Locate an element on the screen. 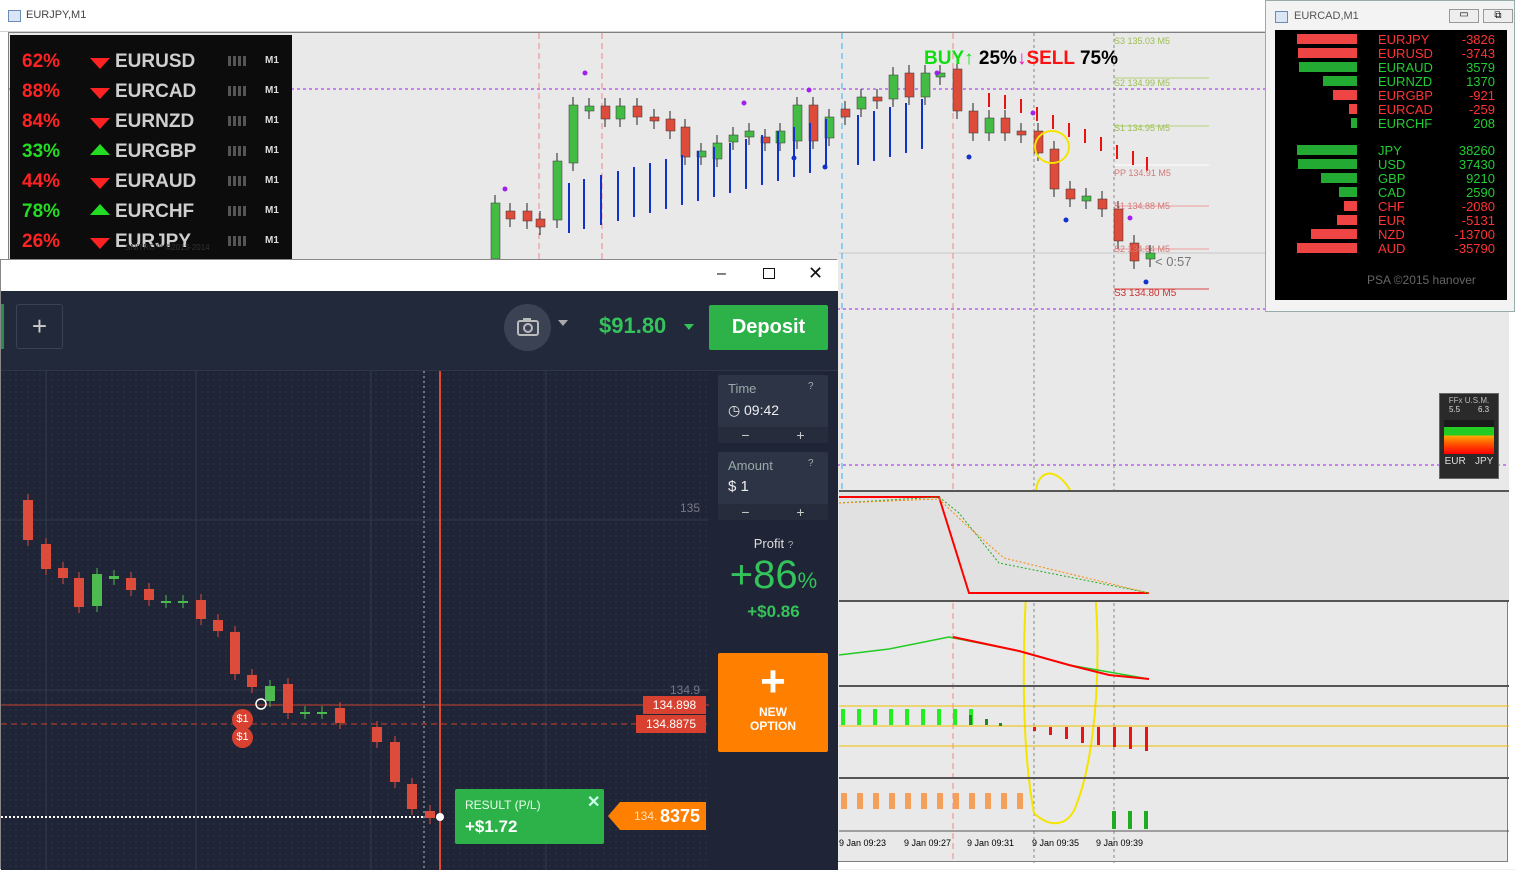 This screenshot has width=1515, height=870. pivot-label: S3 135.03 M5 is located at coordinates (1142, 41).